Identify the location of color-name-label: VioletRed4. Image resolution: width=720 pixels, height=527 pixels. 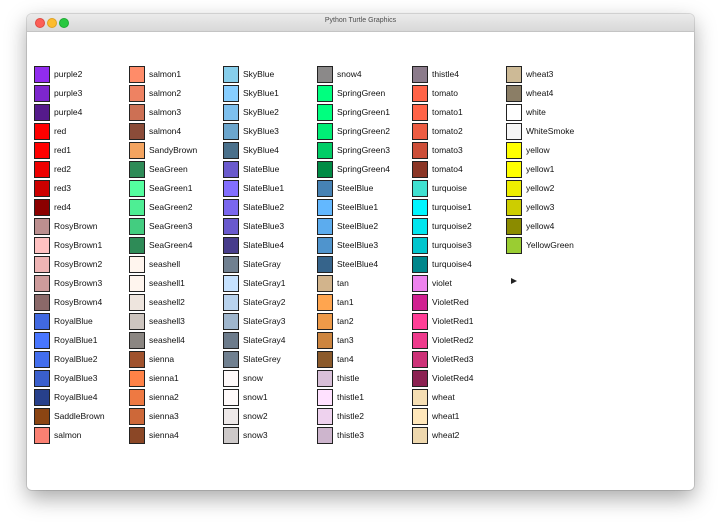
(453, 378).